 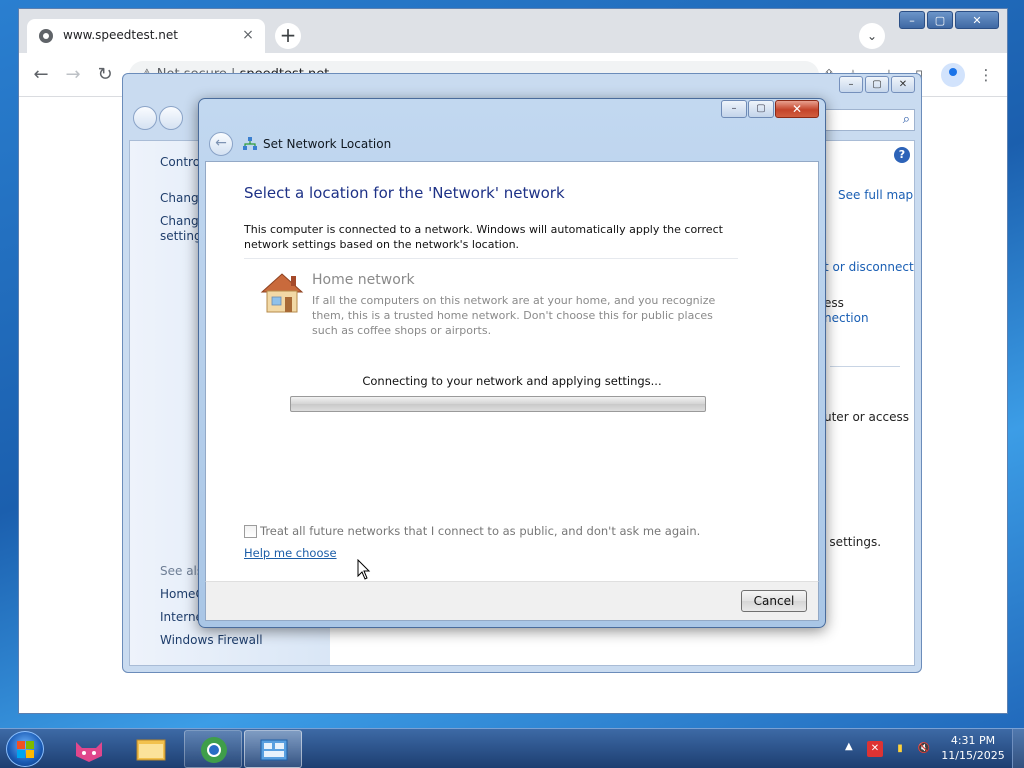 I want to click on taskbar-app-control-panel, so click(x=273, y=749).